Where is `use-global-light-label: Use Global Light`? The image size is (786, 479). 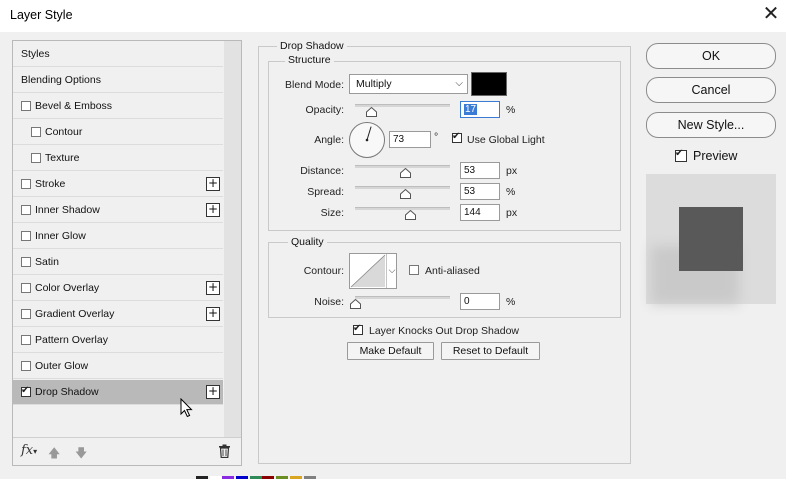 use-global-light-label: Use Global Light is located at coordinates (506, 140).